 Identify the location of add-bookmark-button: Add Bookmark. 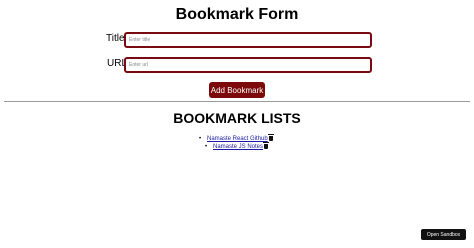
(237, 90).